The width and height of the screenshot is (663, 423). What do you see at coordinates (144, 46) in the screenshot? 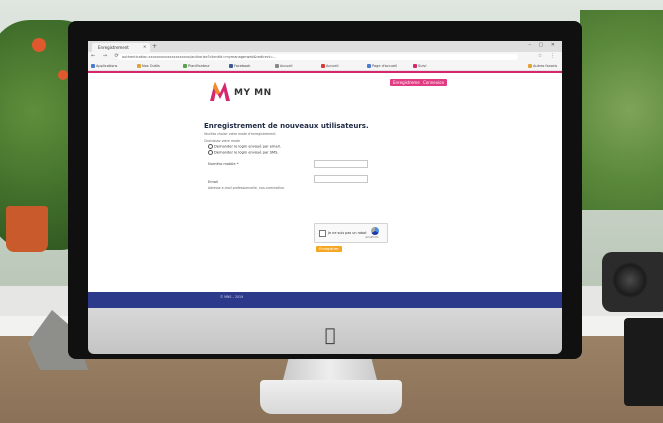
I see `tab-close-icon: ✕` at bounding box center [144, 46].